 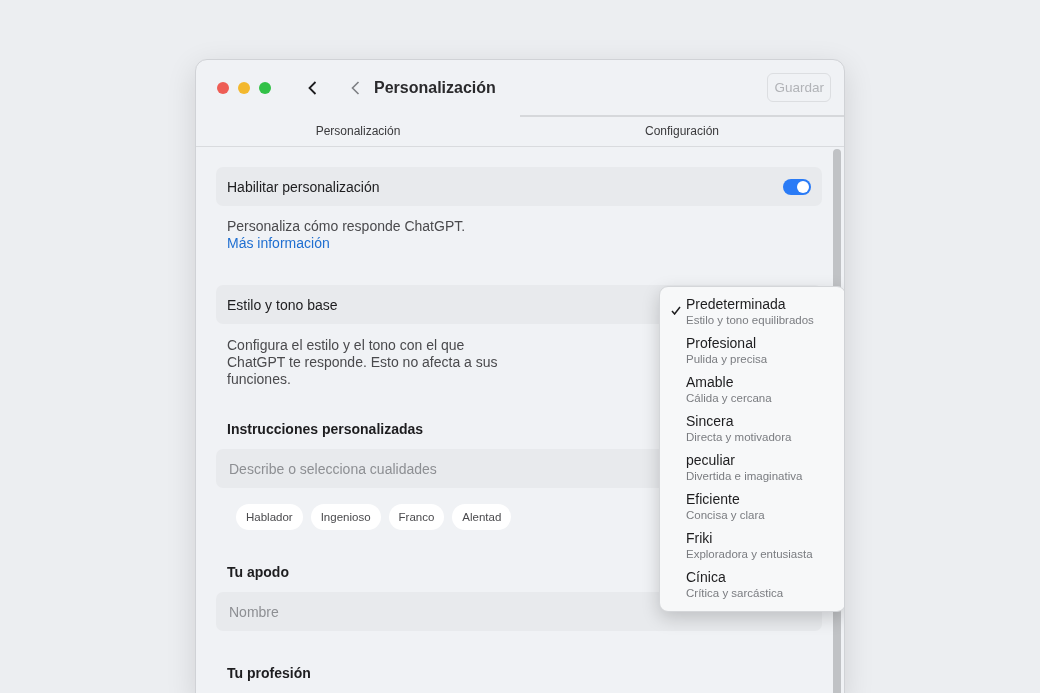 I want to click on quality-chip: Alentad, so click(x=482, y=517).